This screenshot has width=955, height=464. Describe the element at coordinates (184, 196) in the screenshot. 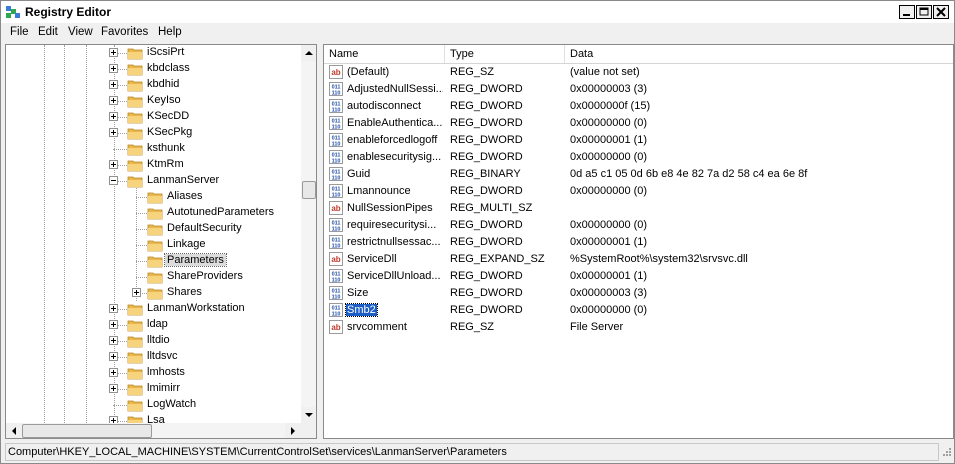

I see `tree-node-label: Aliases` at that location.